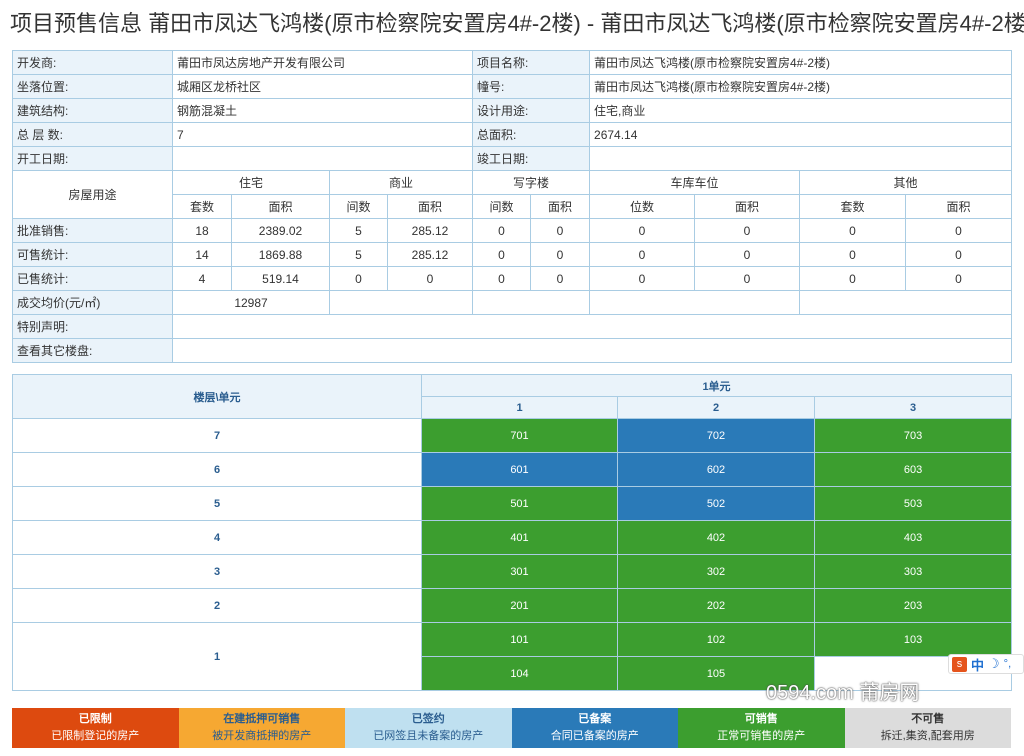 Image resolution: width=1024 pixels, height=756 pixels. Describe the element at coordinates (92, 302) in the screenshot. I see `avg-price-label: 成交均价(元/㎡)` at that location.